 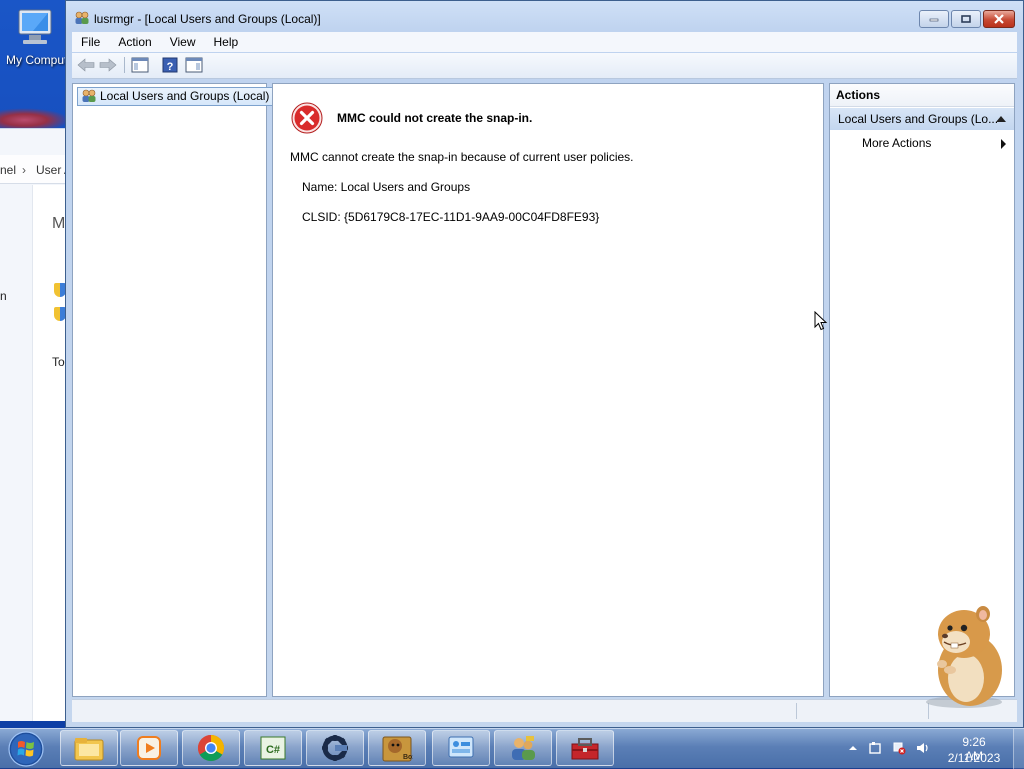 I want to click on close-icon, so click(x=999, y=19).